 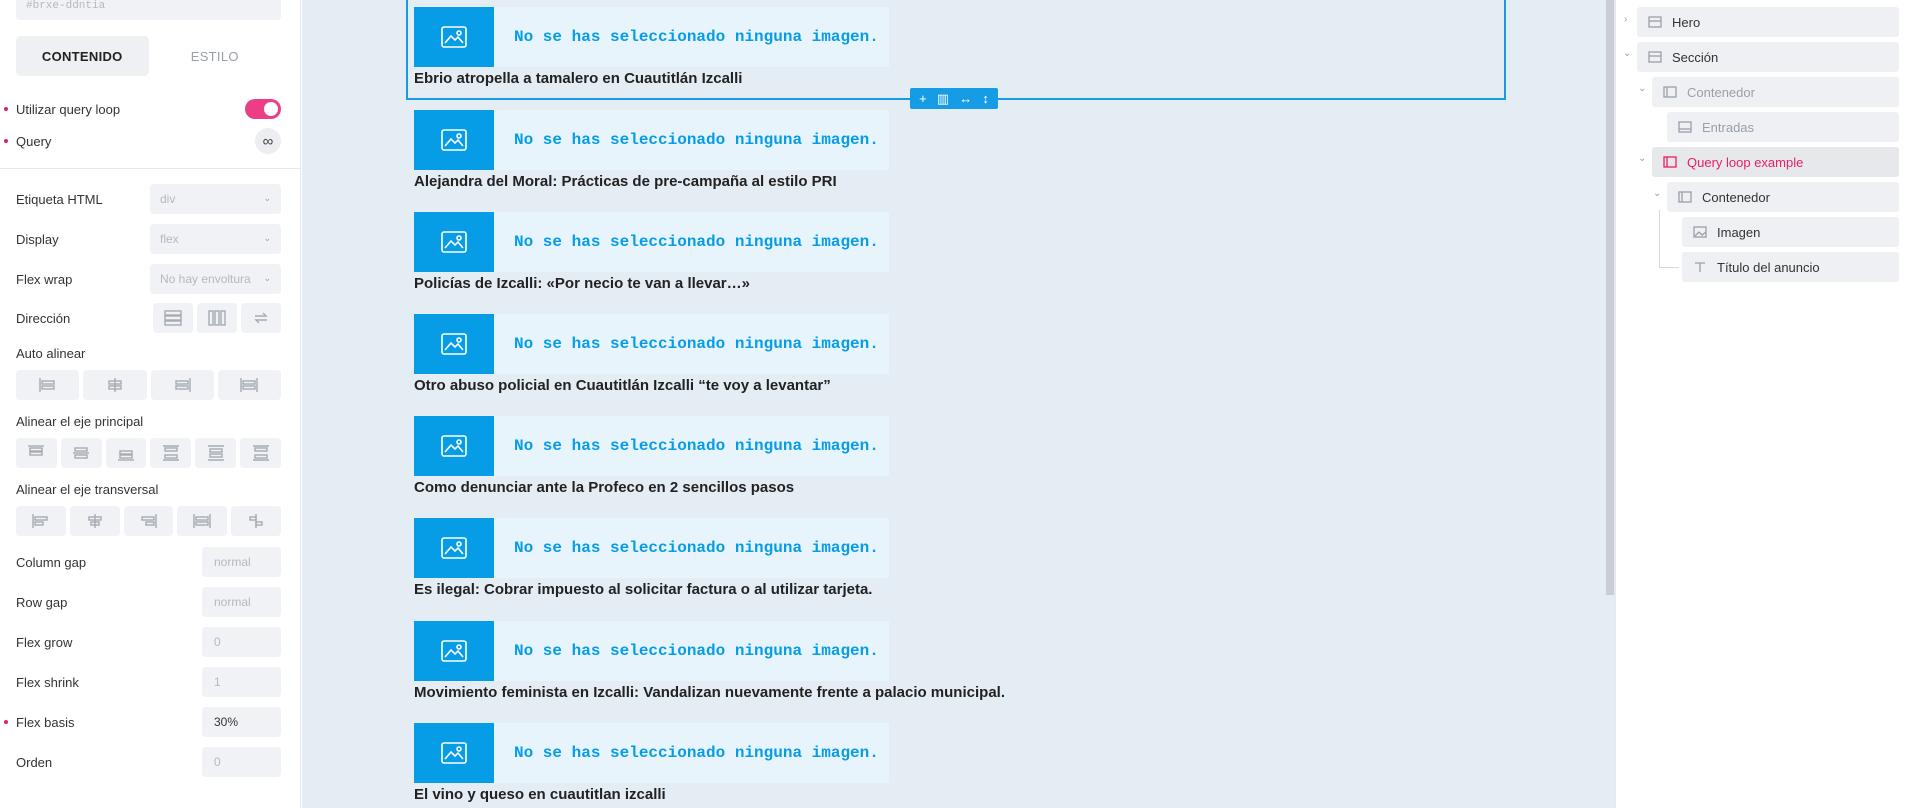 What do you see at coordinates (142, 109) in the screenshot?
I see `query-loop-control: Utilizar query loop` at bounding box center [142, 109].